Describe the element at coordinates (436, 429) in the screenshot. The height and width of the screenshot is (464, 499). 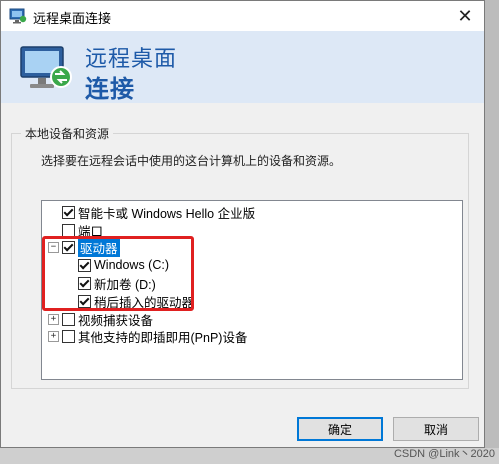
I see `cancel-button: 取消` at that location.